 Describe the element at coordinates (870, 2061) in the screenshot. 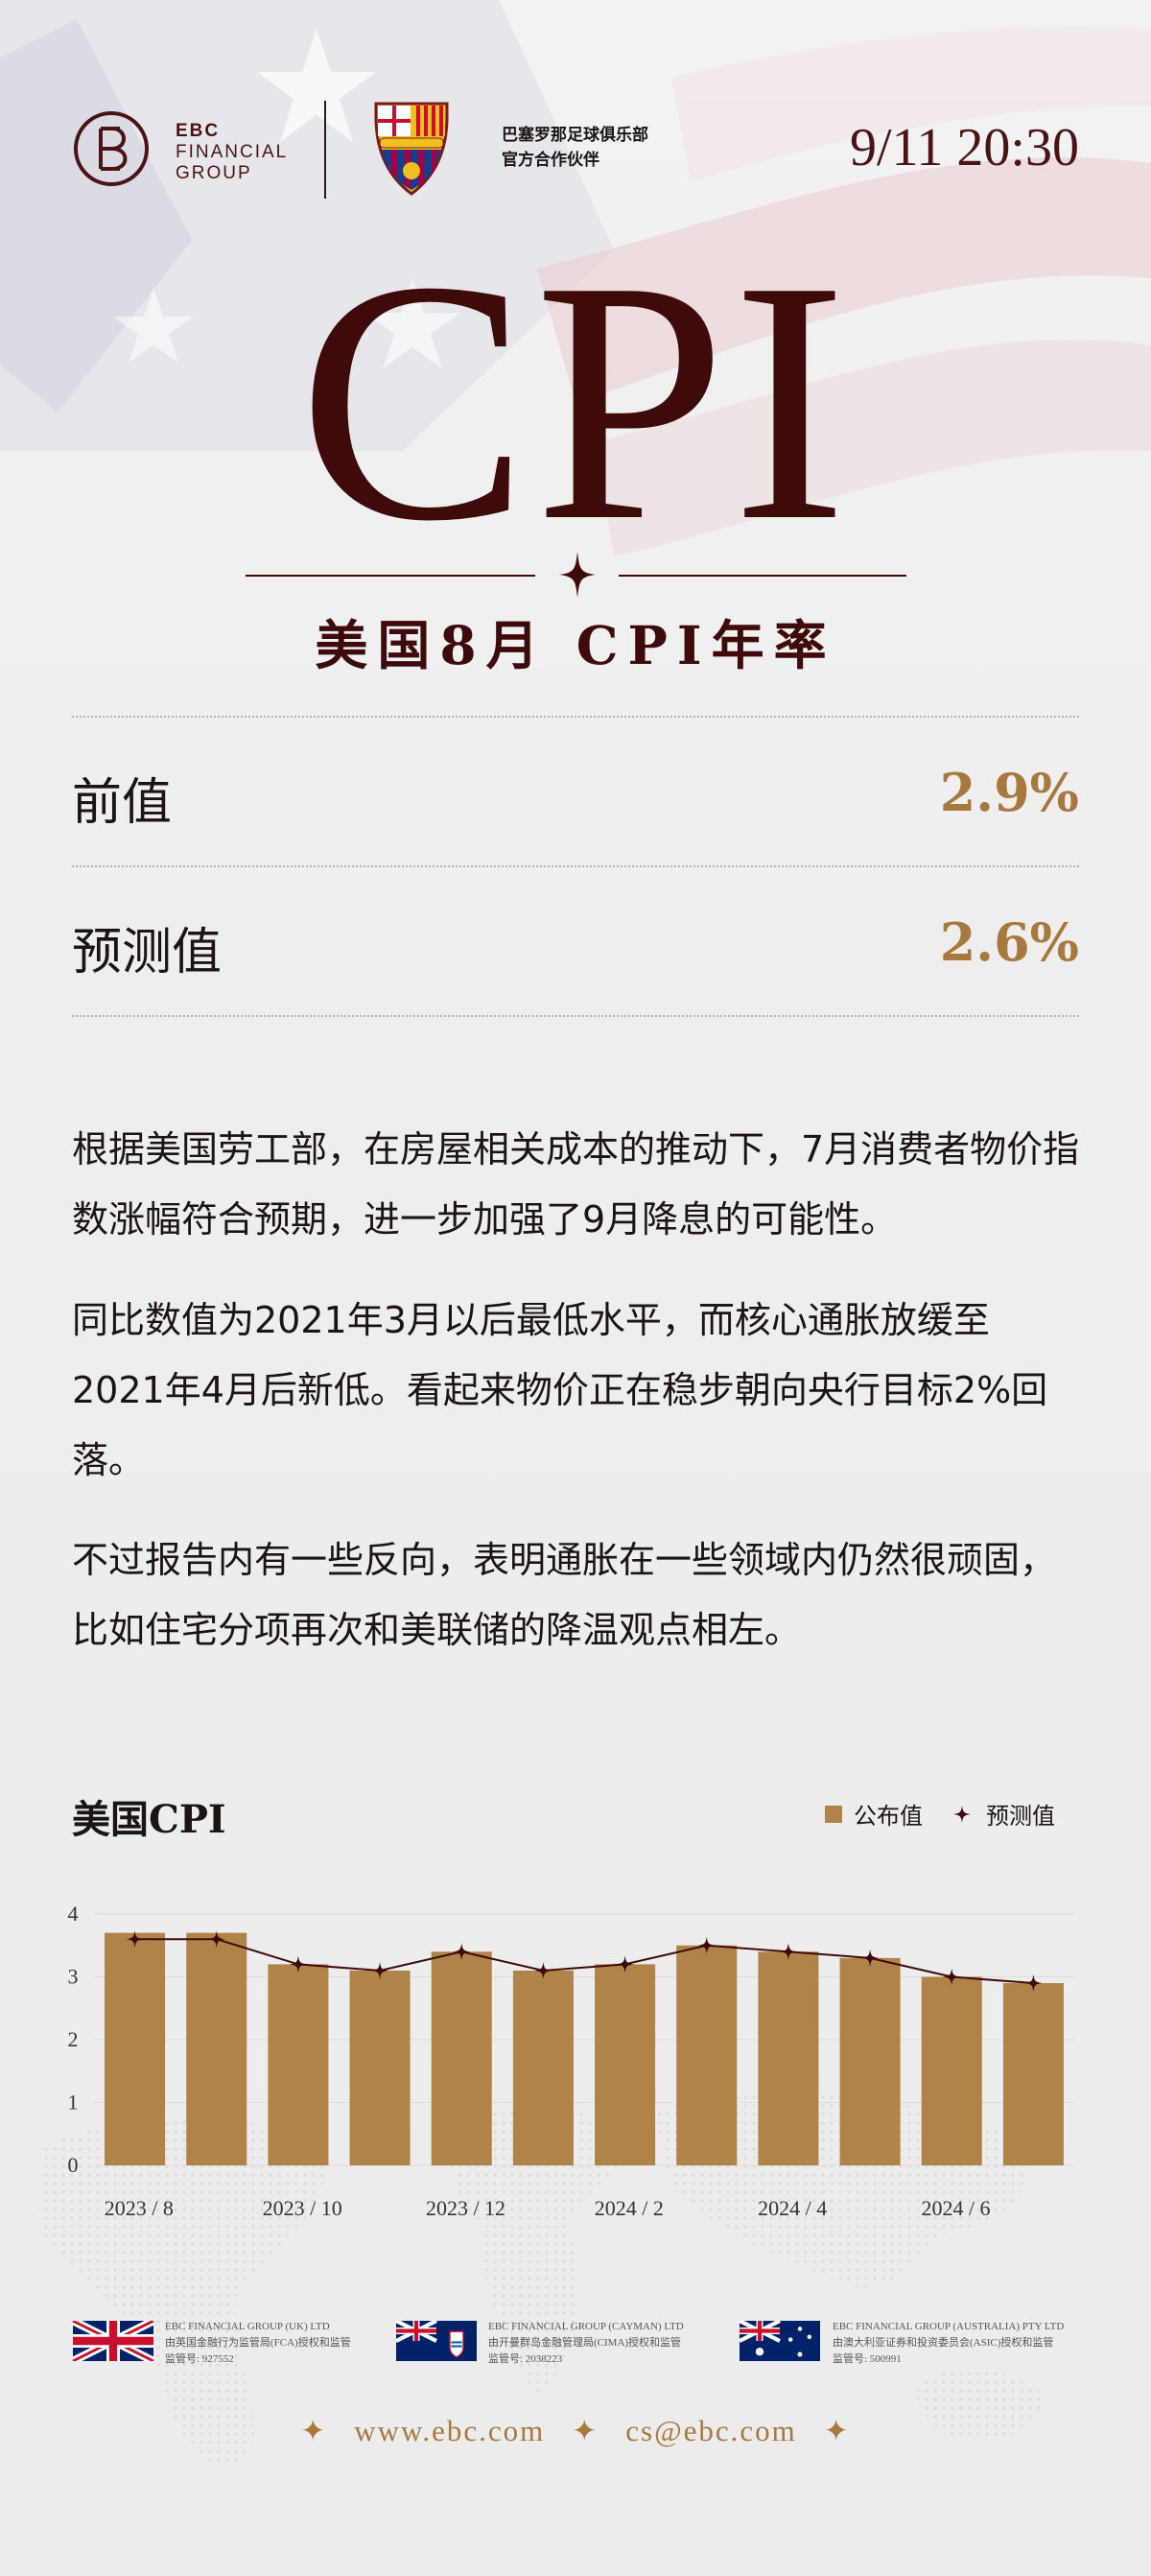

I see `bar-2024/5` at that location.